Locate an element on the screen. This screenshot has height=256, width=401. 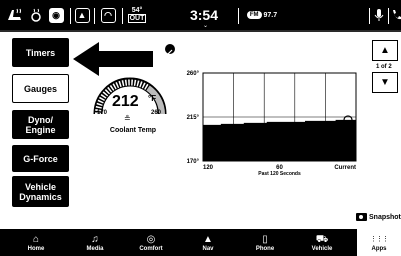
nav-apps-button: ⋮⋮⋮ Apps is located at coordinates (379, 242).